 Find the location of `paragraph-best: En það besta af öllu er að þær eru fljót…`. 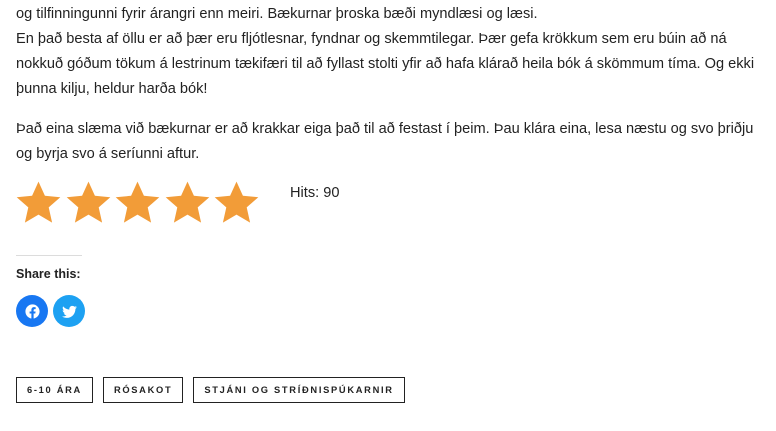

paragraph-best: En það besta af öllu er að þær eru fljót… is located at coordinates (385, 64).